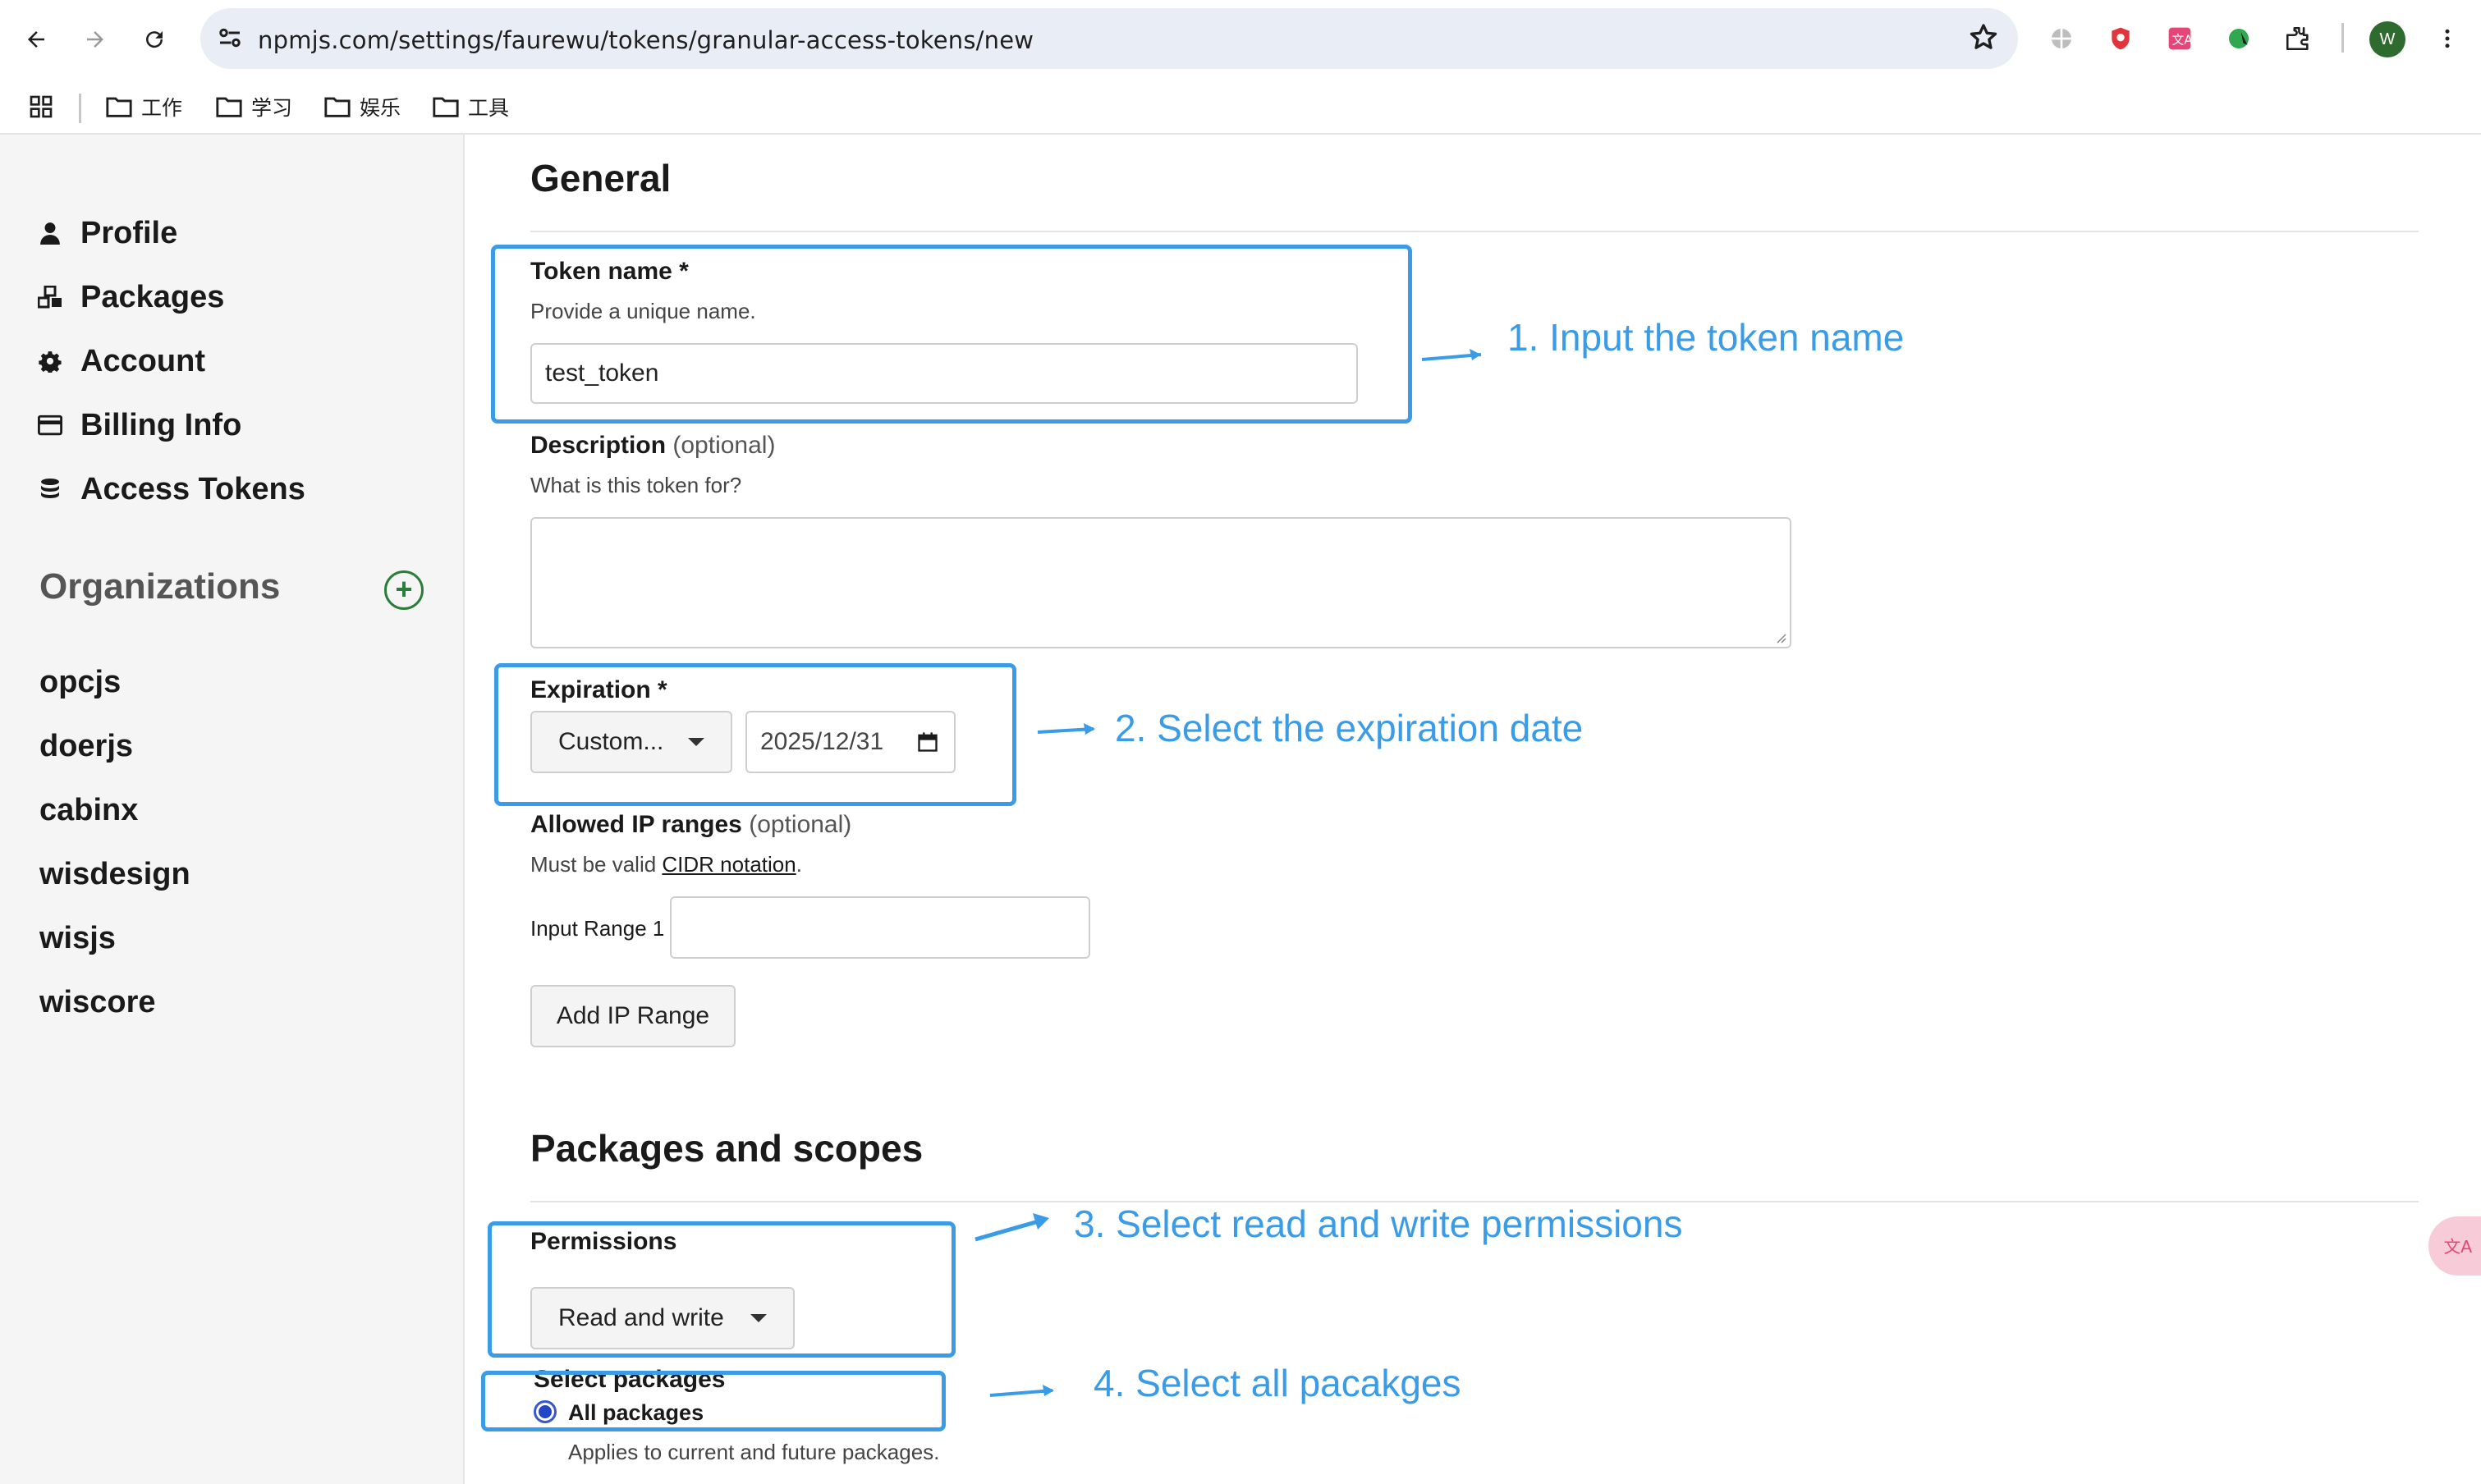 This screenshot has height=1484, width=2481. What do you see at coordinates (729, 864) in the screenshot?
I see `cidr-notation-link: CIDR notation` at bounding box center [729, 864].